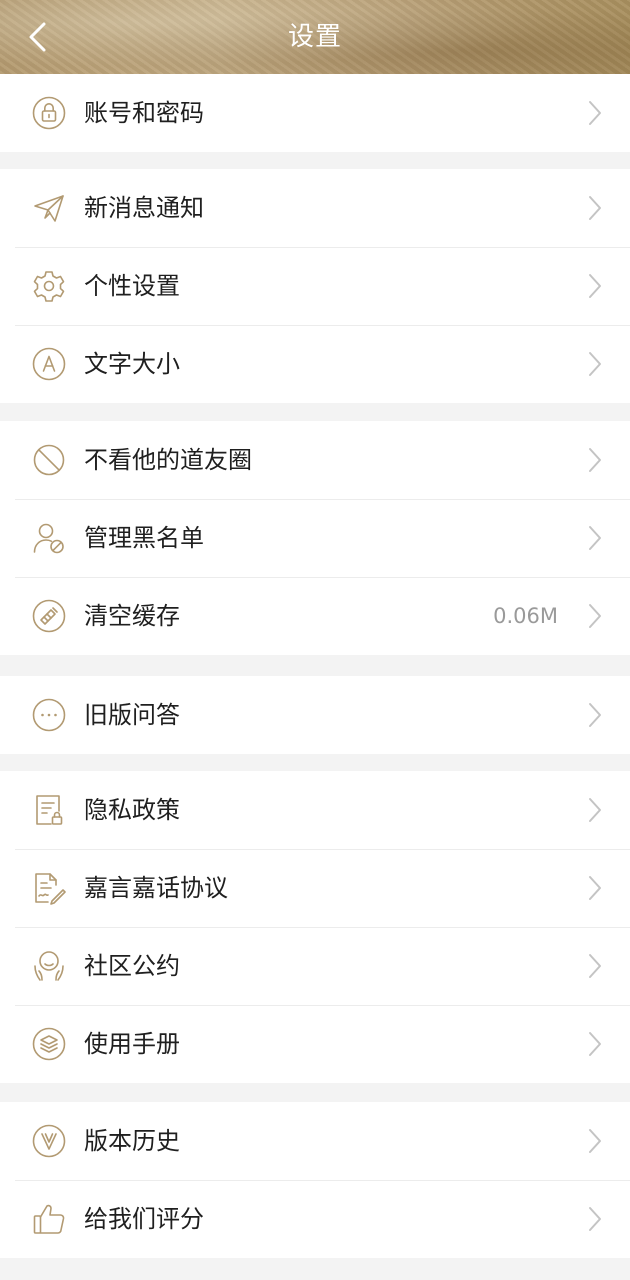 Image resolution: width=630 pixels, height=1280 pixels. I want to click on settings-item-label: 清空缓存, so click(132, 616).